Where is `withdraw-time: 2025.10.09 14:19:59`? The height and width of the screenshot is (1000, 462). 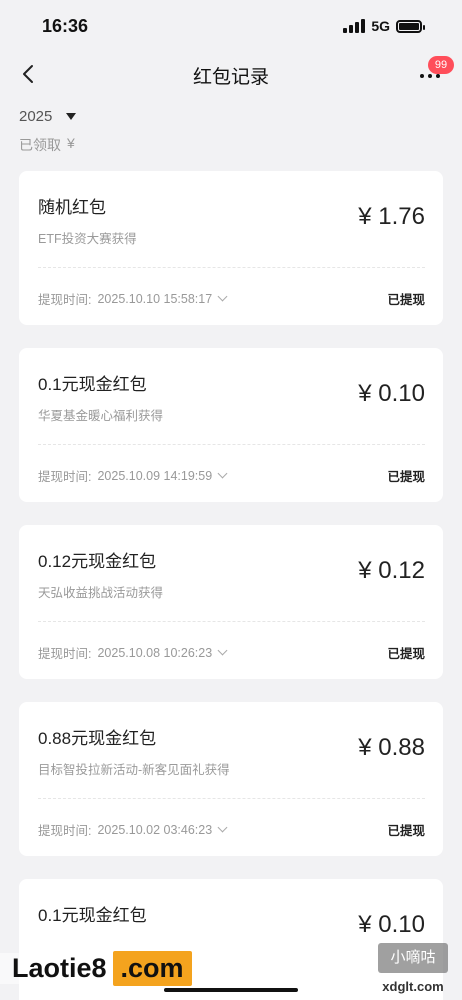
withdraw-time: 2025.10.09 14:19:59 is located at coordinates (155, 475).